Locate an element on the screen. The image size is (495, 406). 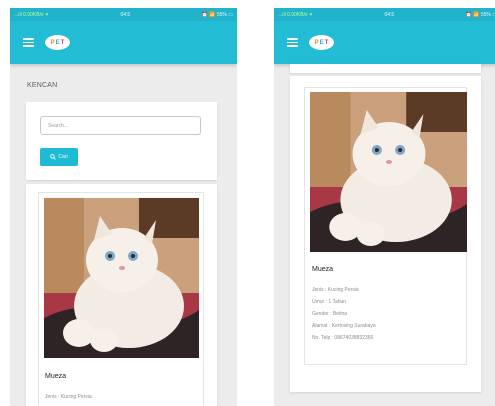
cat-detail-alamat: Alamat : Kertosing Surabaya is located at coordinates (344, 326).